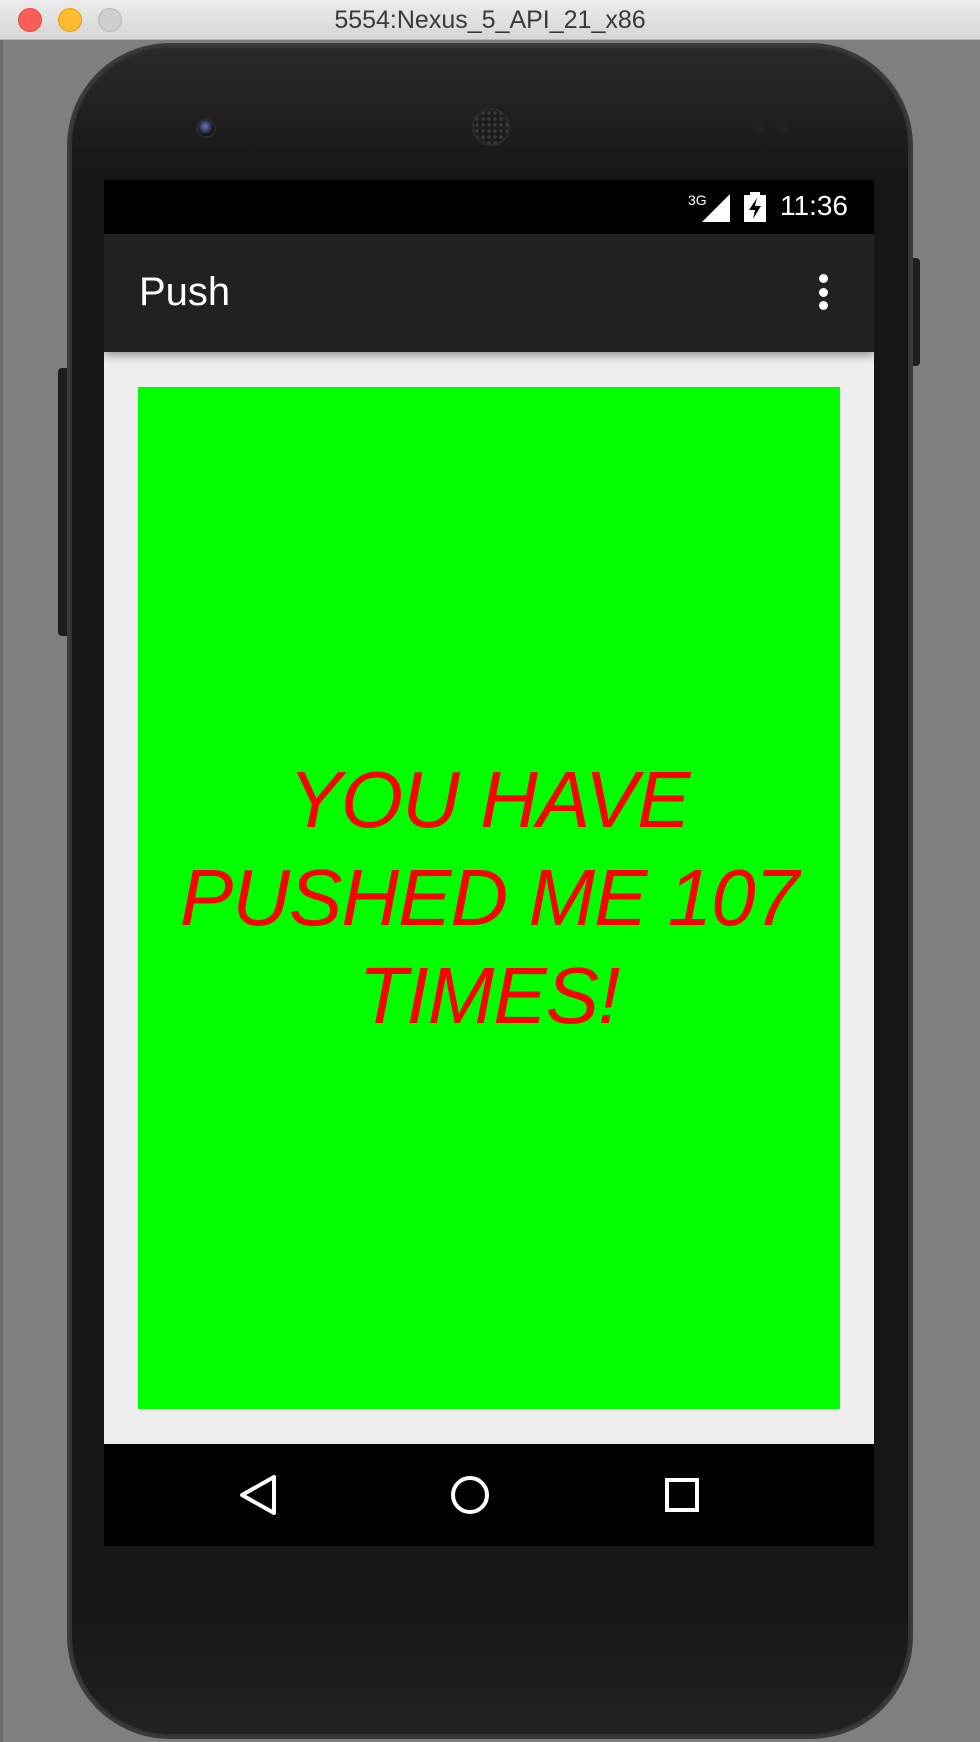  What do you see at coordinates (823, 278) in the screenshot?
I see `more-vert-icon` at bounding box center [823, 278].